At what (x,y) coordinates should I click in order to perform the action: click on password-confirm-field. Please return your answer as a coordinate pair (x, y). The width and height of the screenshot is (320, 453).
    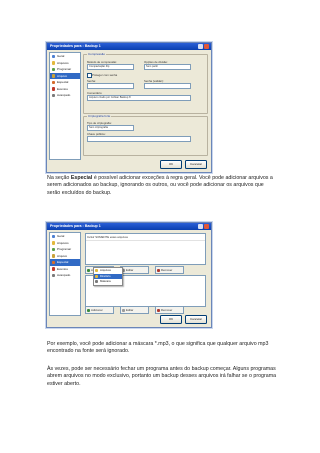
    Looking at the image, I should click on (167, 86).